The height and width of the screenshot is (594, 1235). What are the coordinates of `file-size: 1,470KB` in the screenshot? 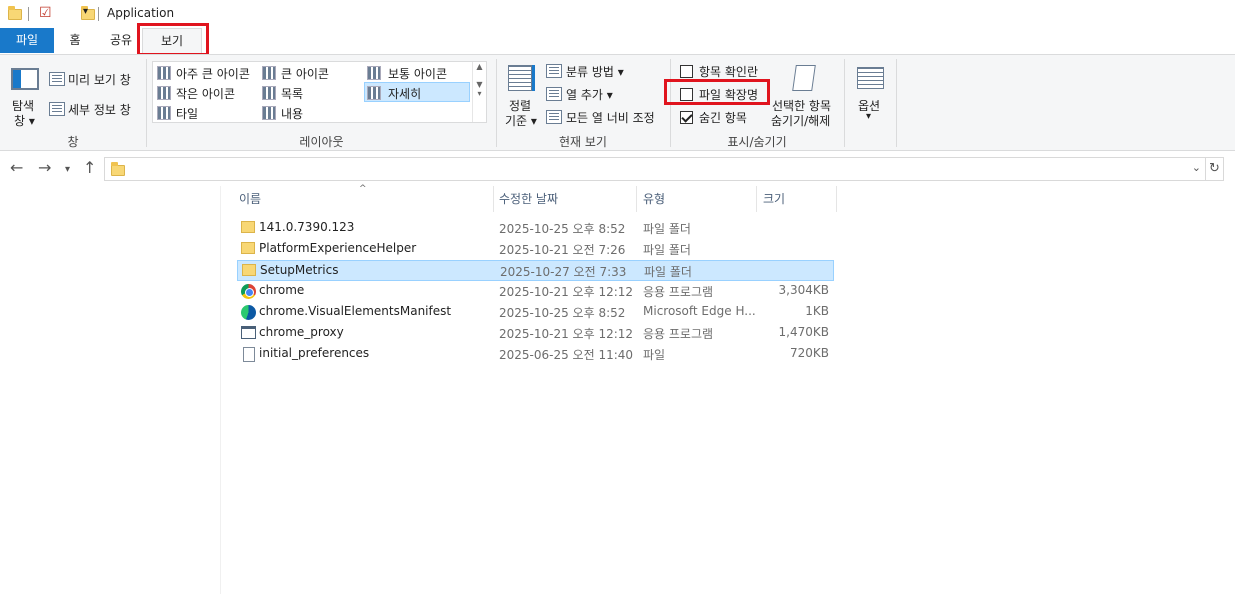 It's located at (803, 332).